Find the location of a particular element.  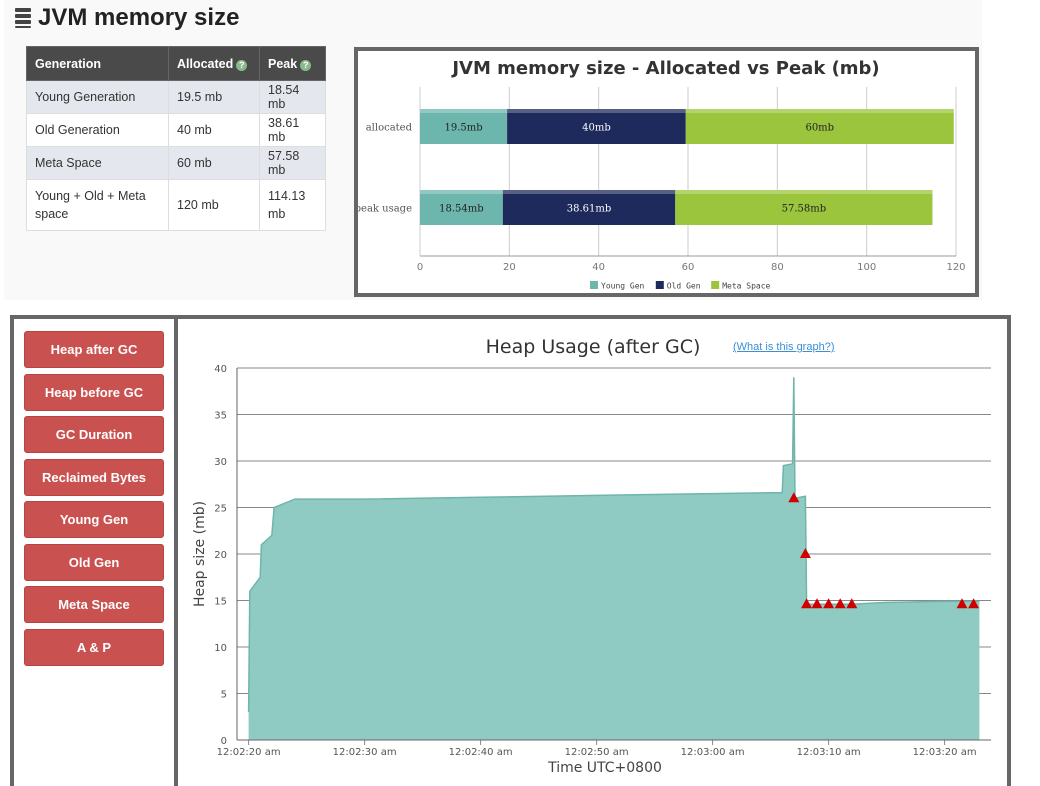

x-tick-label: 12:03:10 am is located at coordinates (829, 752).